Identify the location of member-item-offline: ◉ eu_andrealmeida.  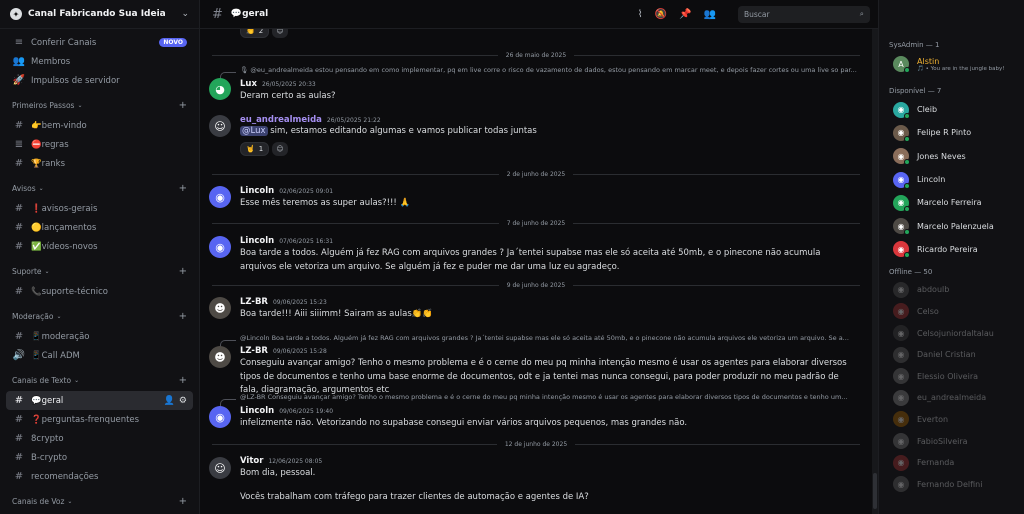
(951, 398).